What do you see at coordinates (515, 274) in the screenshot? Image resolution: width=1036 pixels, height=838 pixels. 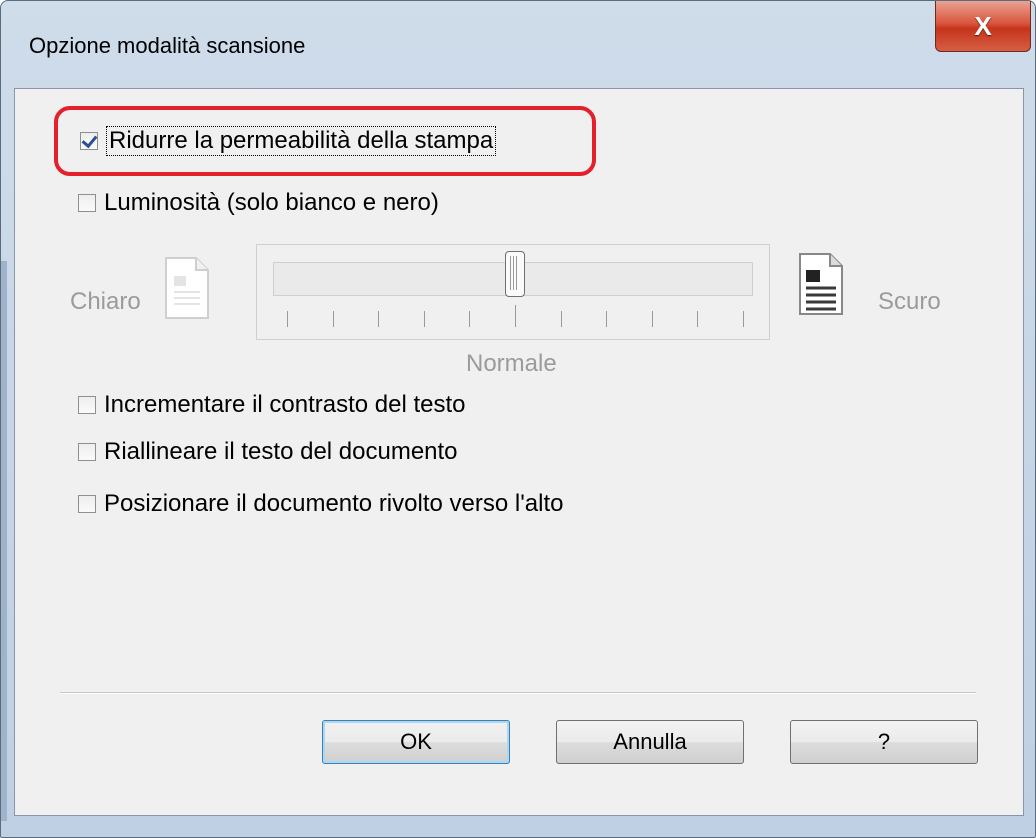 I see `slider-thumb` at bounding box center [515, 274].